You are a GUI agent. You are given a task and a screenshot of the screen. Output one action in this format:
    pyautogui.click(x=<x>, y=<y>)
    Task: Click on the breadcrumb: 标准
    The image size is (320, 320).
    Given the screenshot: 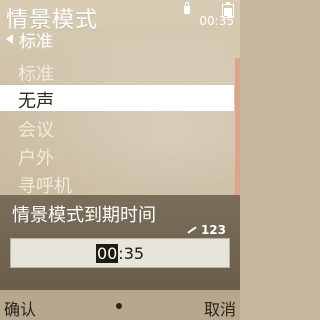 What is the action you would take?
    pyautogui.click(x=29, y=40)
    